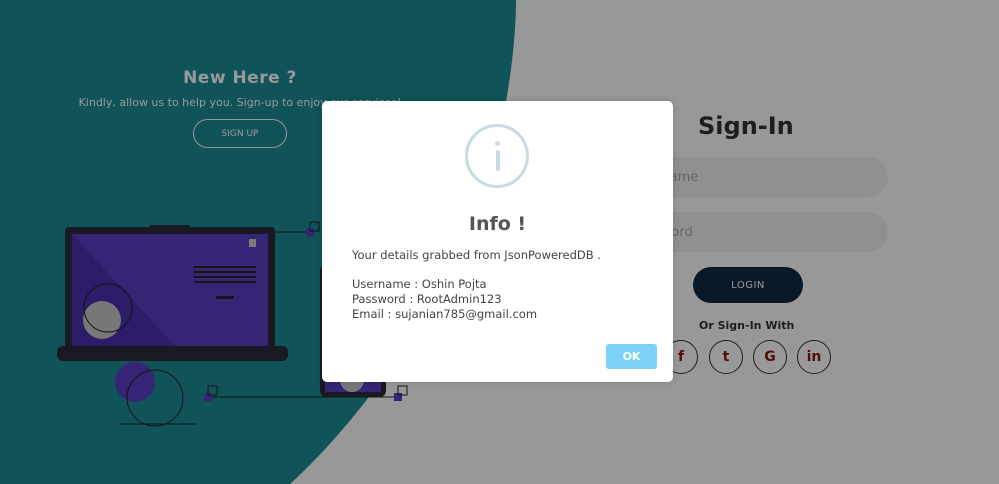 The image size is (999, 484). Describe the element at coordinates (631, 356) in the screenshot. I see `ok-button: OK` at that location.